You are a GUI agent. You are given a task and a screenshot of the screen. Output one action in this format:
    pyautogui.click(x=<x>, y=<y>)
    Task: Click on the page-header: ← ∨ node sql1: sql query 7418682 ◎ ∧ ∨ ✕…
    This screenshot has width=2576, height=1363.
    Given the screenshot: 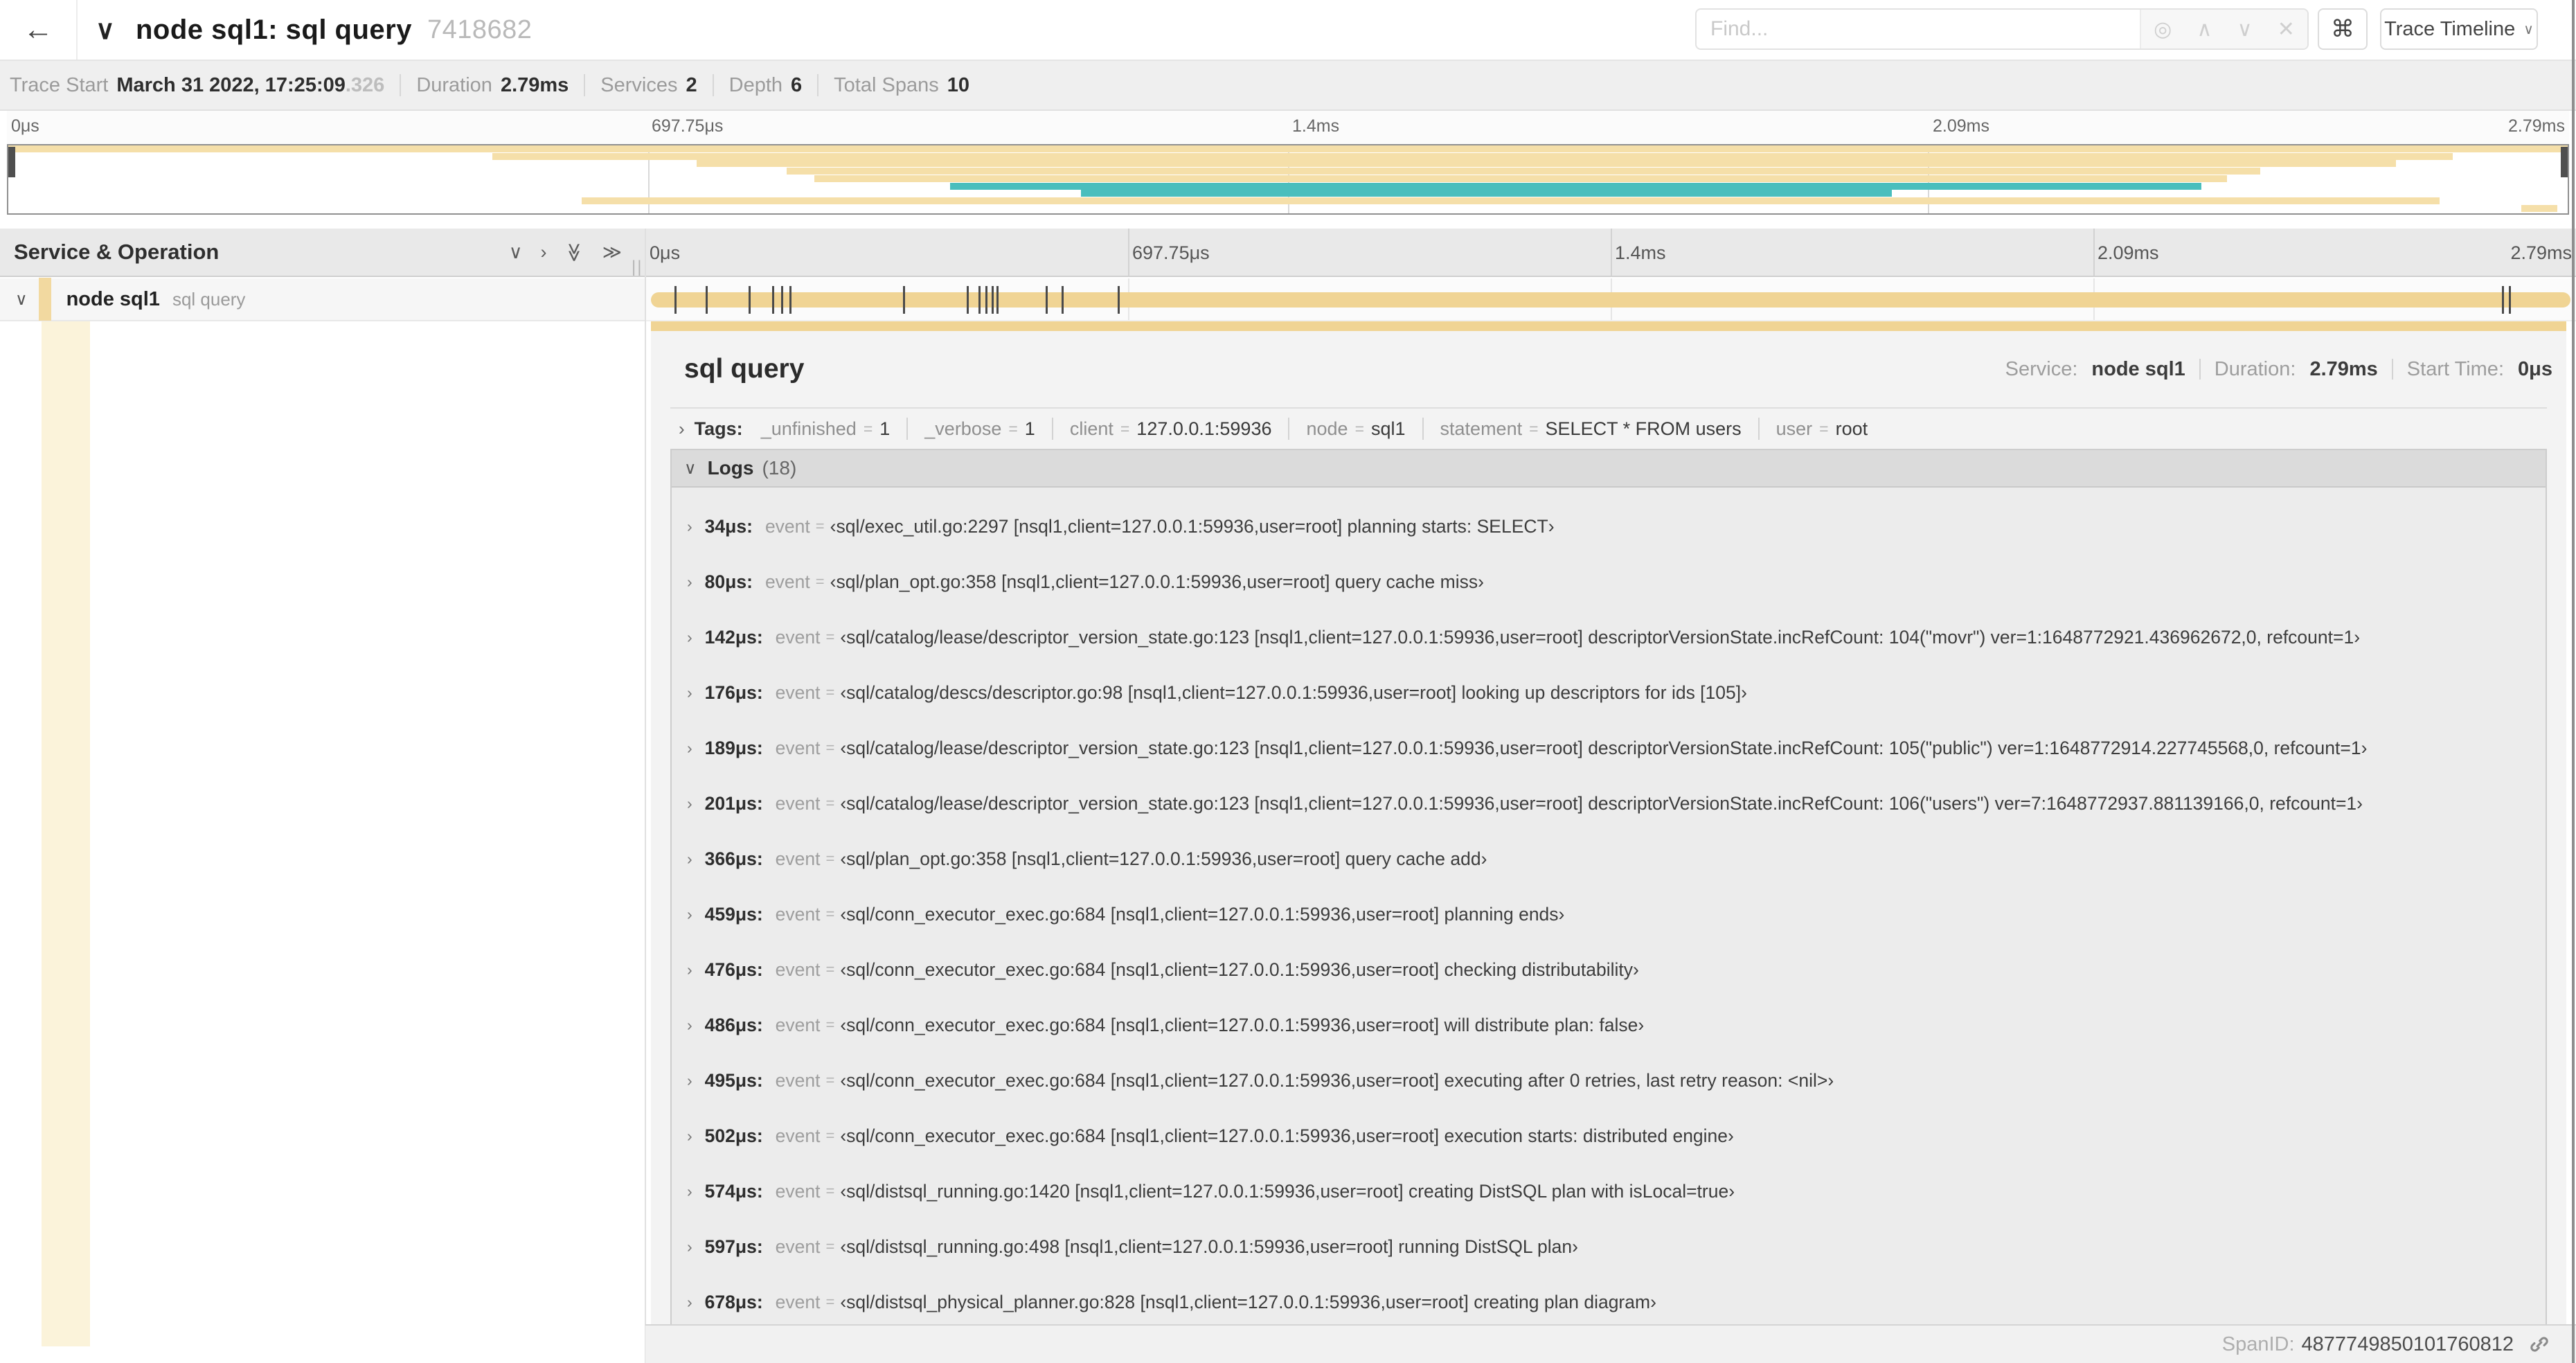 What is the action you would take?
    pyautogui.click(x=1288, y=31)
    